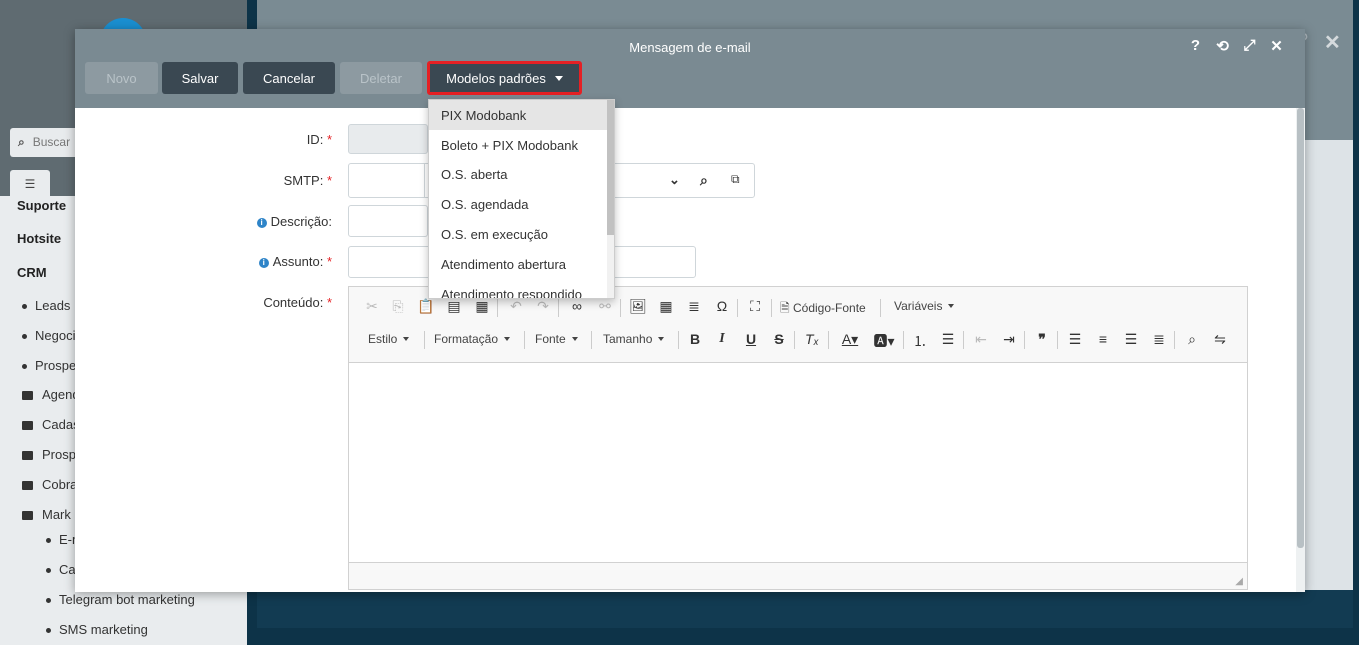 The height and width of the screenshot is (645, 1359). I want to click on salvar-button: Salvar, so click(200, 78).